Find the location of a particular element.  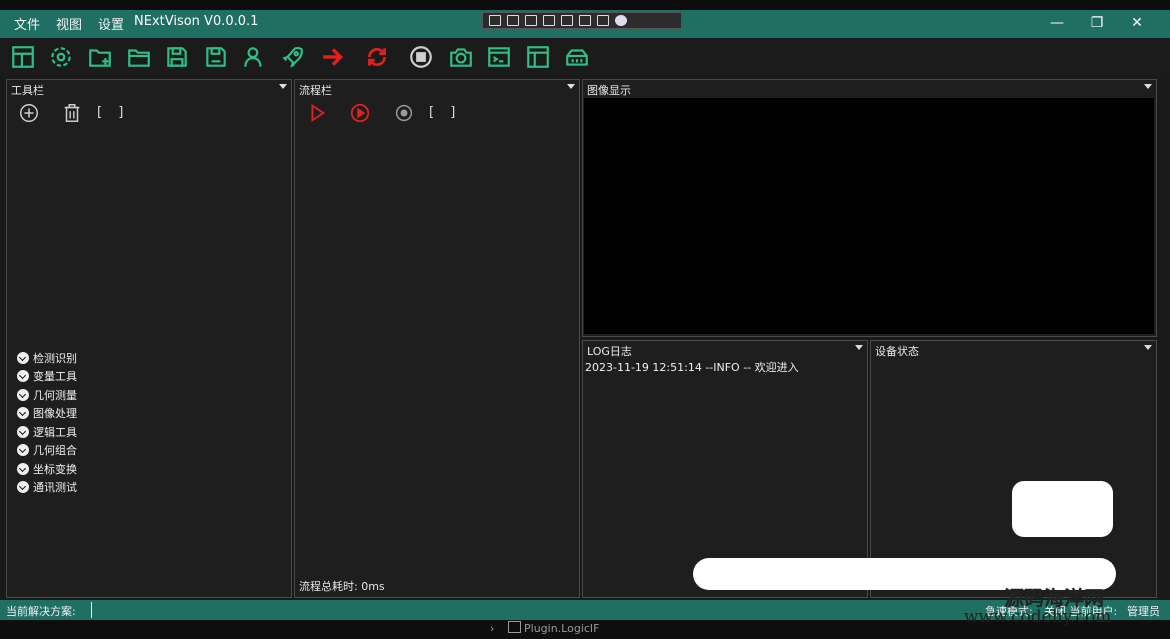

solution-label: 当前解决方案: is located at coordinates (41, 611).